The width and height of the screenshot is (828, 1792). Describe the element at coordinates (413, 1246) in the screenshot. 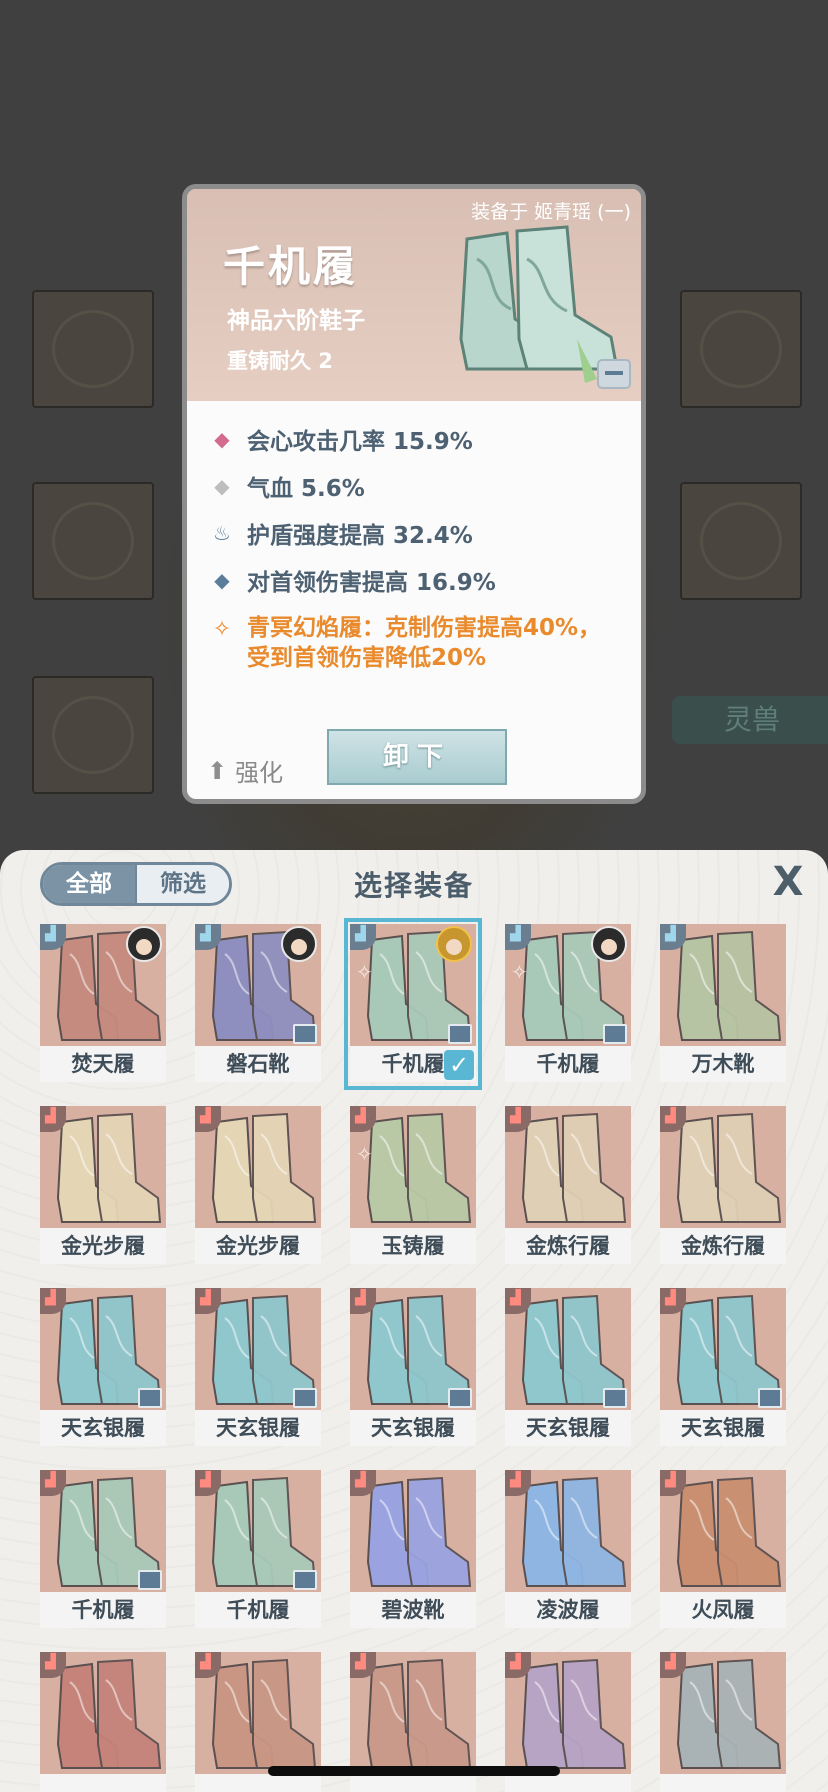

I see `equipment-name: 玉铸履` at that location.